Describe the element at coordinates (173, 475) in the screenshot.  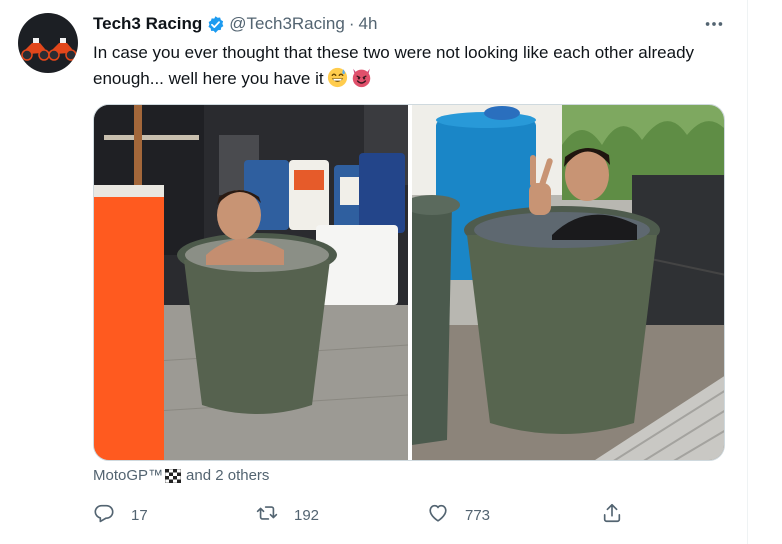
I see `checkered-flag-icon` at that location.